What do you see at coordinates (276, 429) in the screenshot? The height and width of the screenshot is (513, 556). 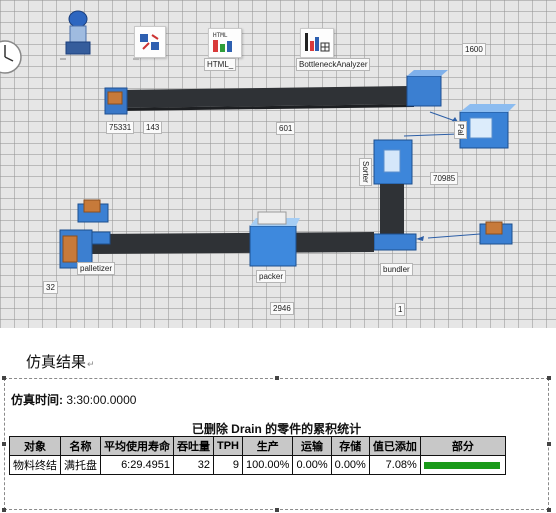 I see `table-title: 已删除 Drain 的零件的累积统计` at bounding box center [276, 429].